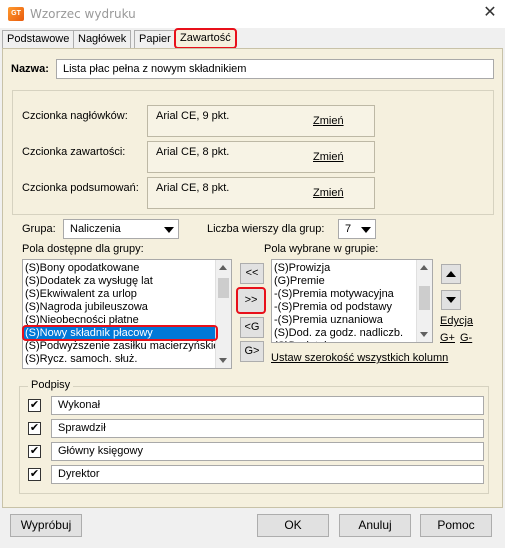  I want to click on group-minus-link: G-, so click(466, 338).